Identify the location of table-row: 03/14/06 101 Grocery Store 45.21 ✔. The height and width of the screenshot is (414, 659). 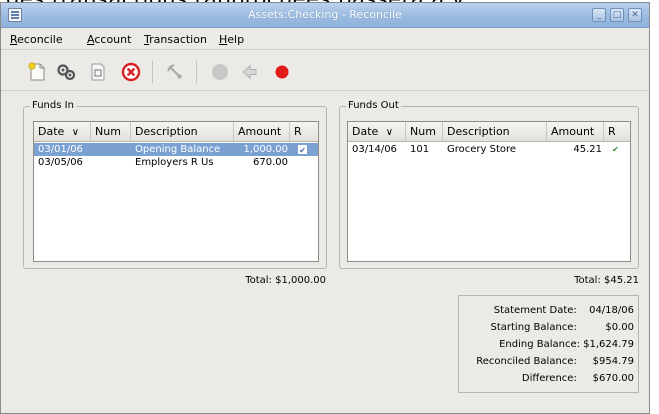
(489, 149).